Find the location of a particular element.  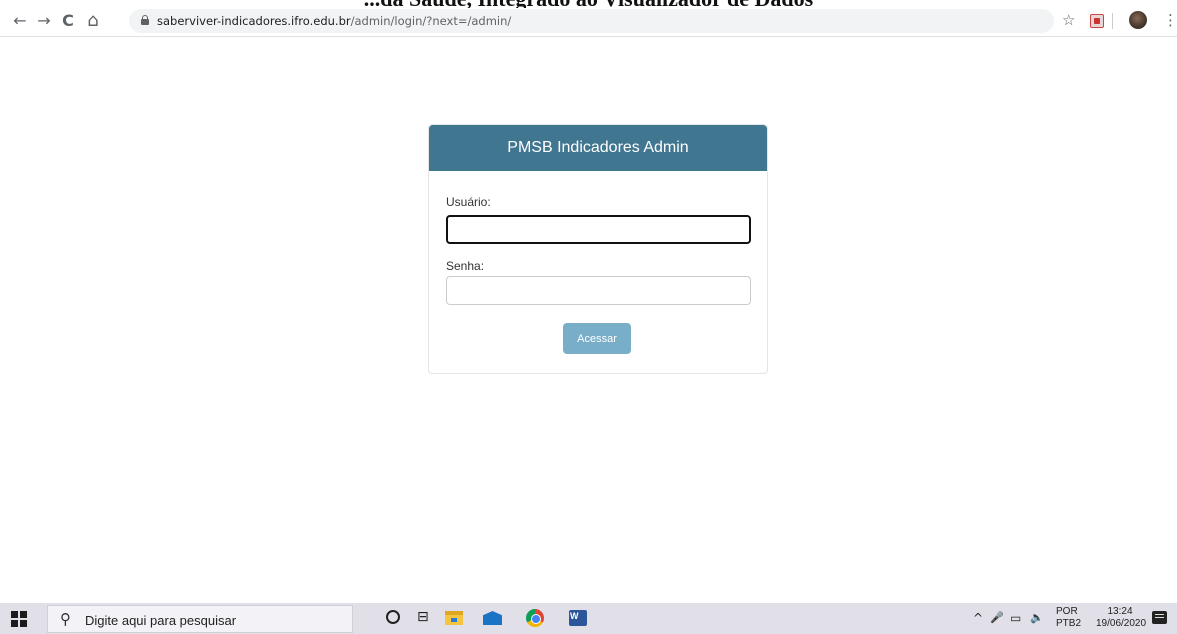

url-host: saberviver-indicadores.ifro.edu.br is located at coordinates (254, 21).